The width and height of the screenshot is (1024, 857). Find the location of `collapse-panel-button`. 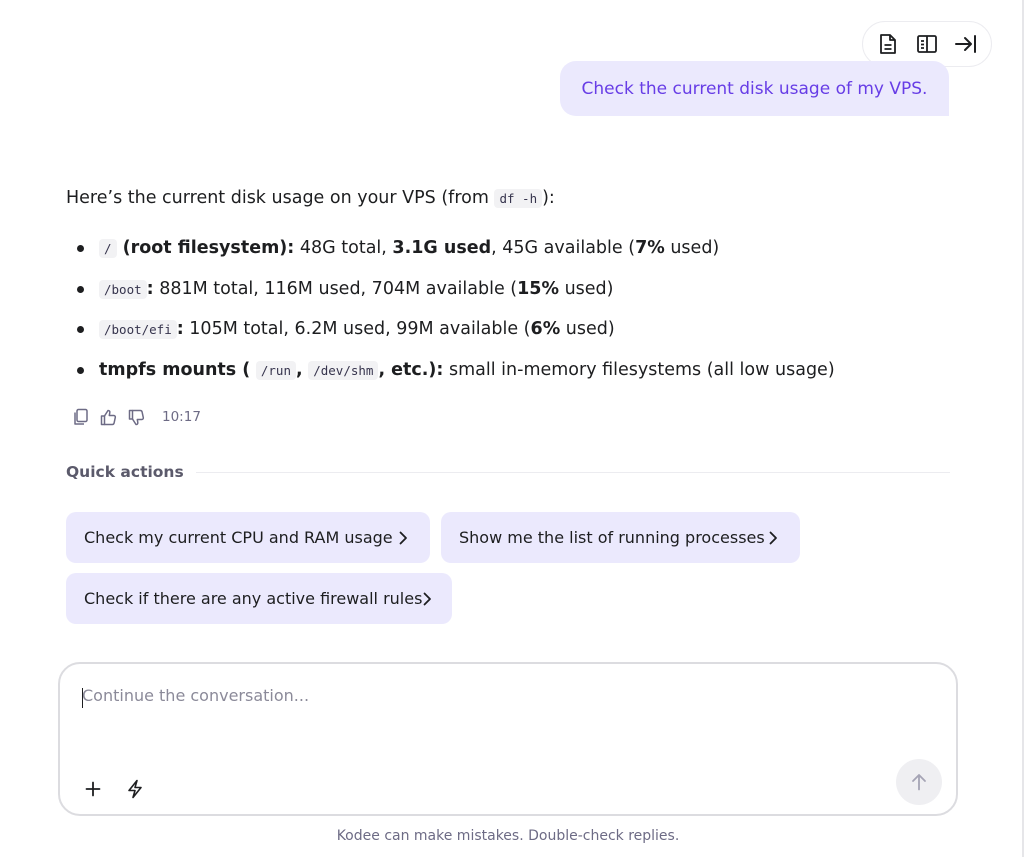

collapse-panel-button is located at coordinates (966, 44).